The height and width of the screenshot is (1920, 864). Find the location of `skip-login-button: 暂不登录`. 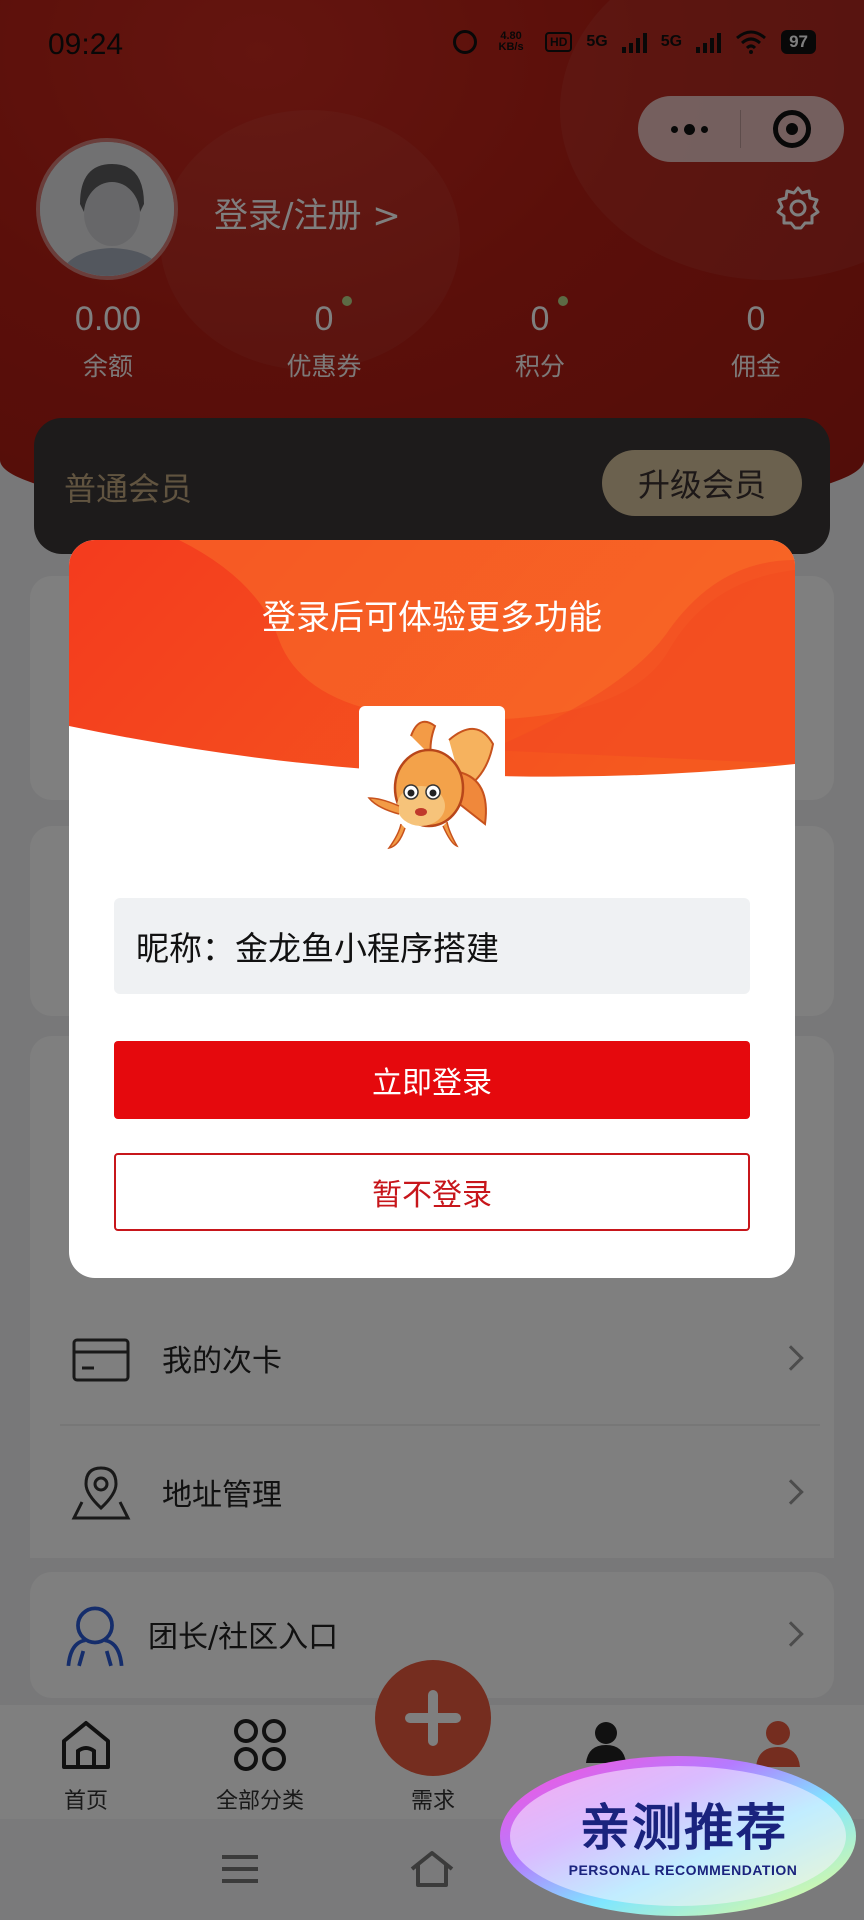

skip-login-button: 暂不登录 is located at coordinates (432, 1192).